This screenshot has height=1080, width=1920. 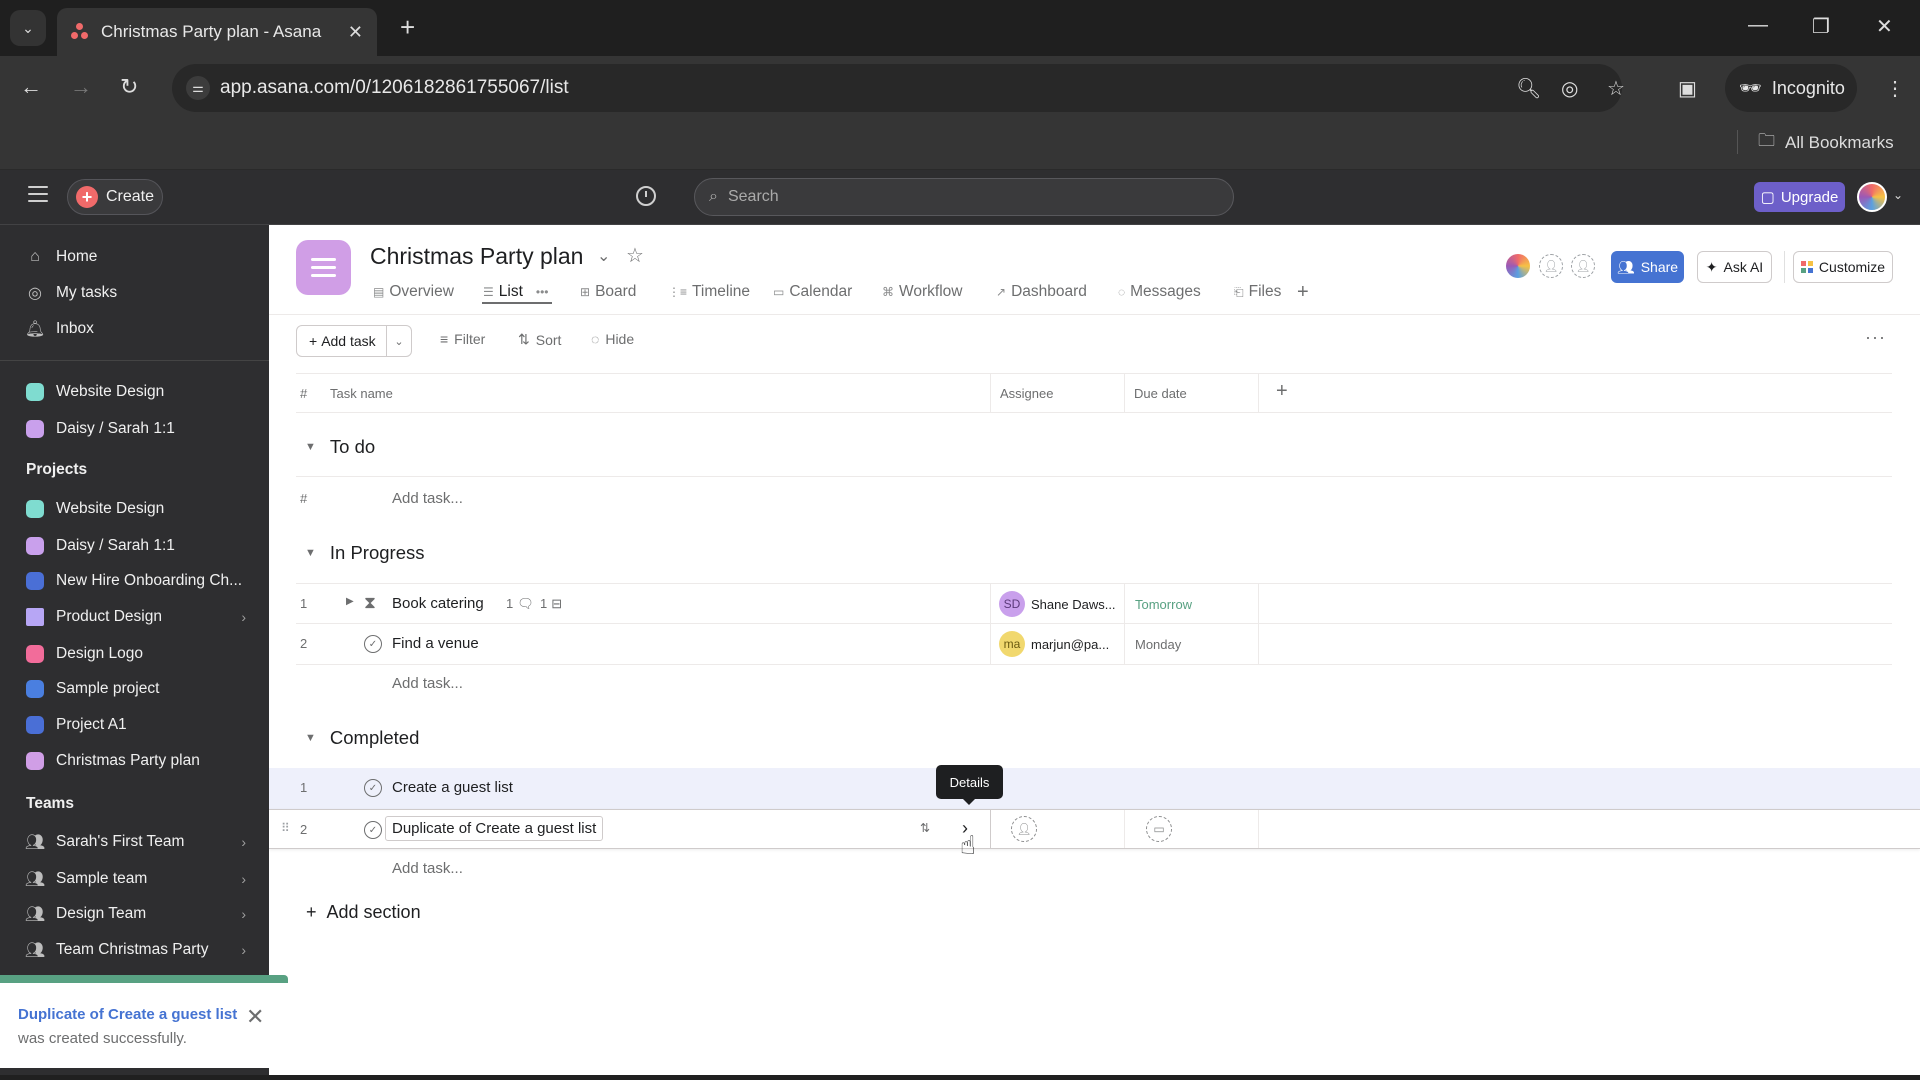 What do you see at coordinates (1872, 197) in the screenshot?
I see `user-avatar` at bounding box center [1872, 197].